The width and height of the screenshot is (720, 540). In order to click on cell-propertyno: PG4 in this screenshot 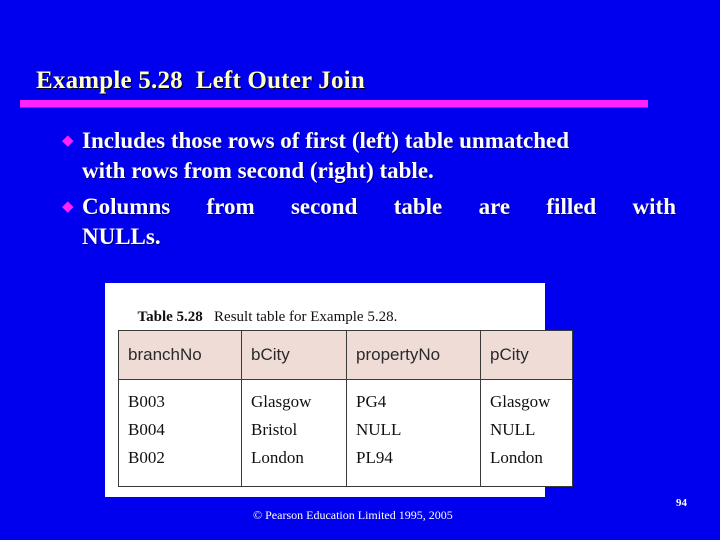, I will do `click(413, 397)`.